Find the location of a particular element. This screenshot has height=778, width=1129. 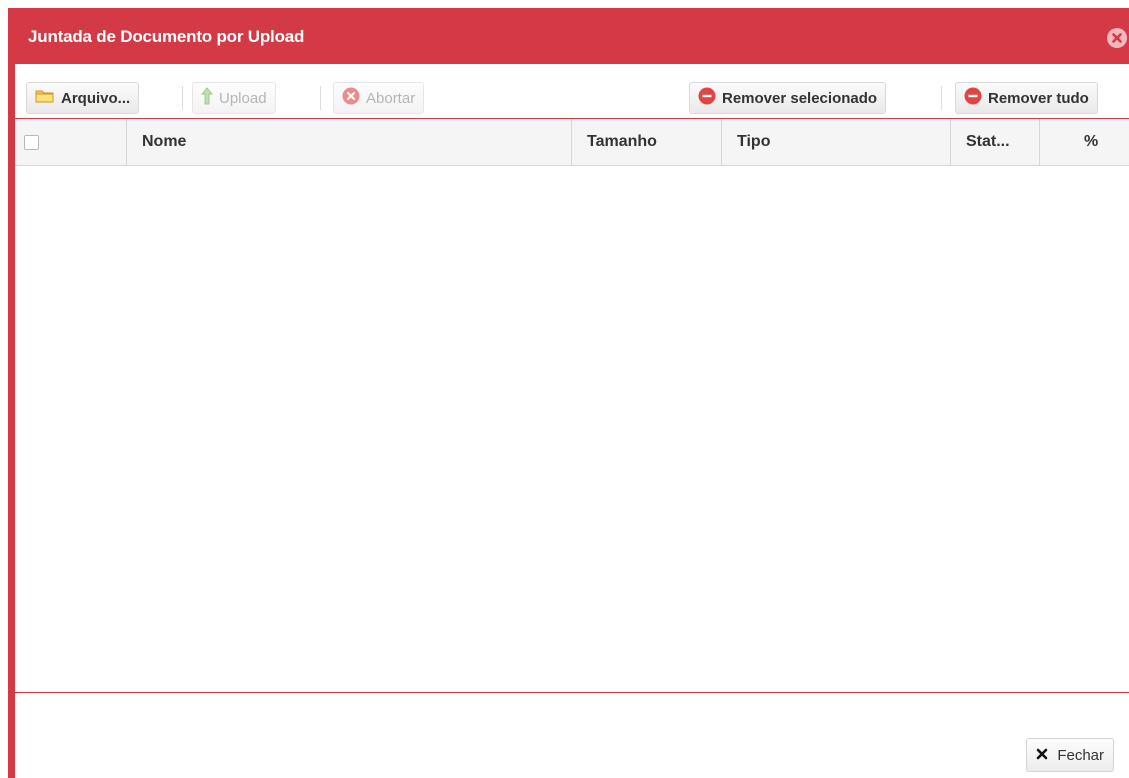

column-tamanho: Tamanho is located at coordinates (647, 142).